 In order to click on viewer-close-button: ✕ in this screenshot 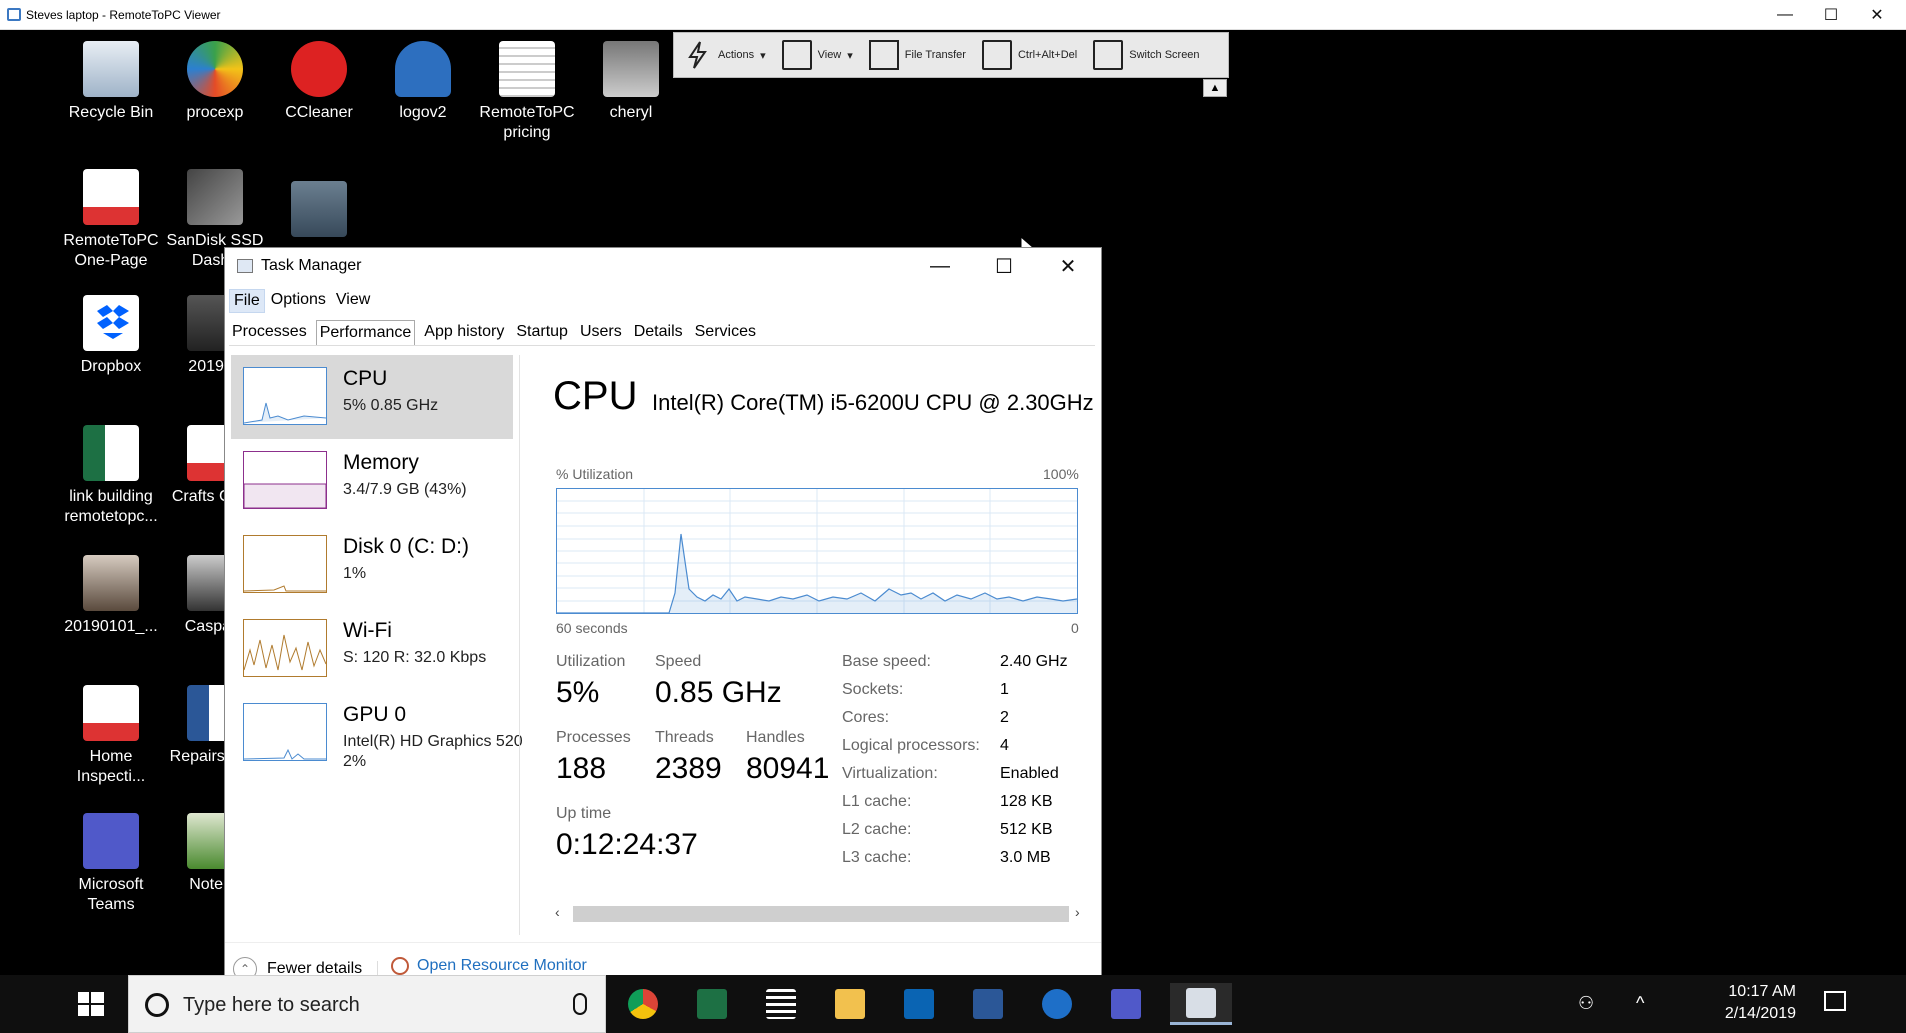, I will do `click(1877, 15)`.